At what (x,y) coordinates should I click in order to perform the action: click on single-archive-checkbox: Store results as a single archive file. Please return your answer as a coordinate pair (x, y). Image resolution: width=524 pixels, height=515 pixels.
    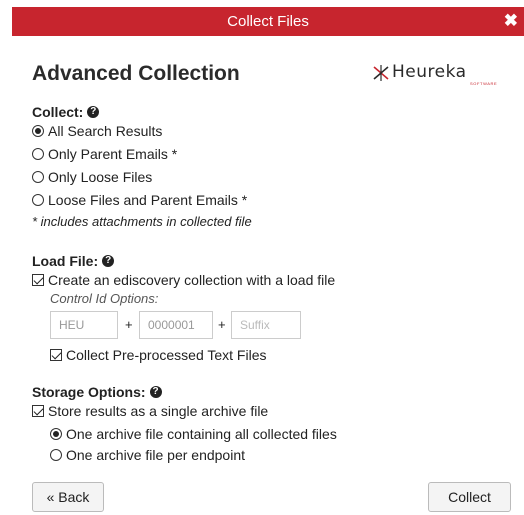
    Looking at the image, I should click on (150, 411).